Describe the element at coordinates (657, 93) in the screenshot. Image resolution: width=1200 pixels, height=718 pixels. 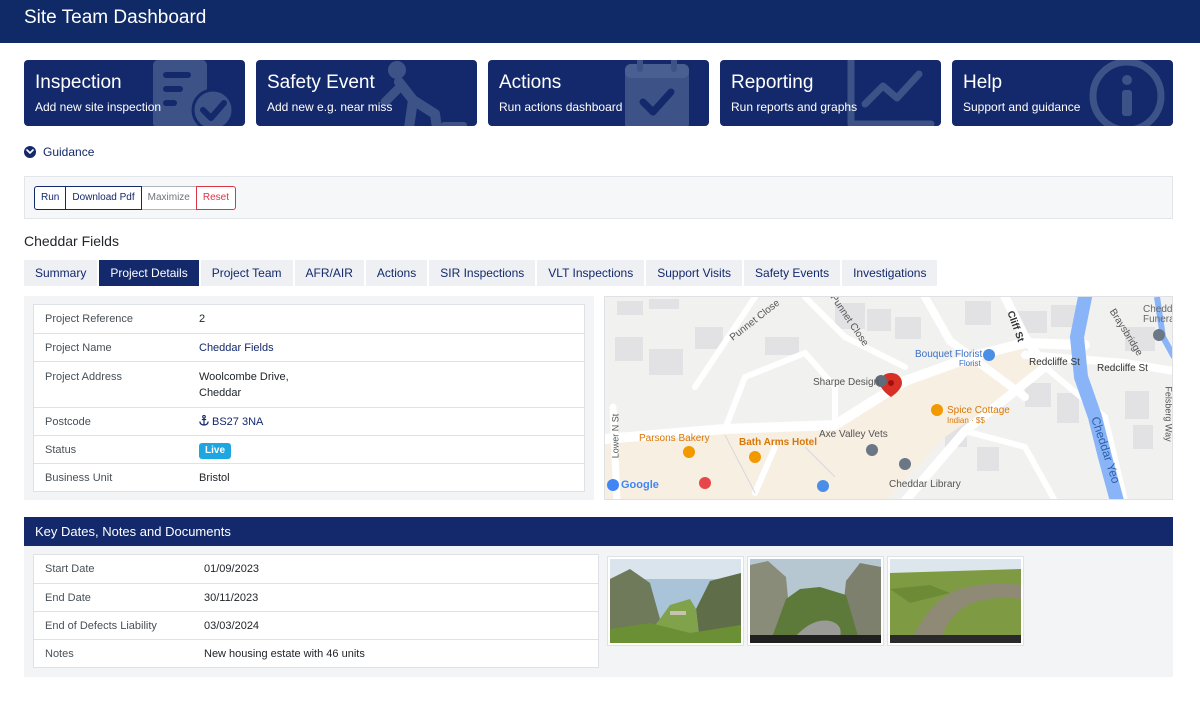
I see `calendar-check-icon` at that location.